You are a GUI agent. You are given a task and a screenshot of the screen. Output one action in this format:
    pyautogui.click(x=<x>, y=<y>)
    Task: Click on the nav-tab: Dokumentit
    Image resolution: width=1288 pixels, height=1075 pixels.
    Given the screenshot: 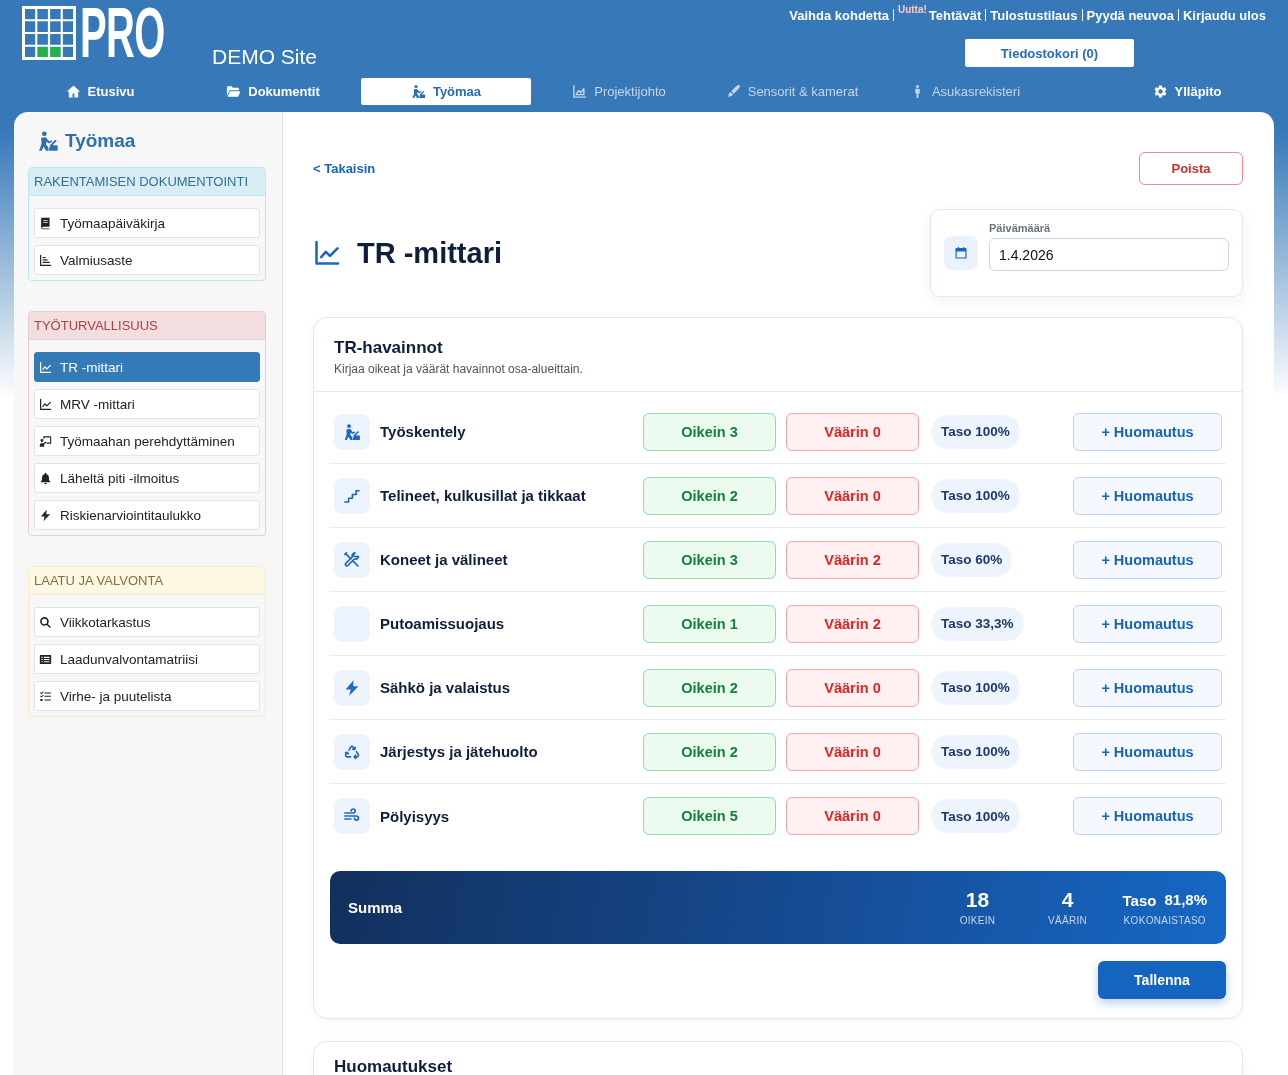 What is the action you would take?
    pyautogui.click(x=273, y=91)
    